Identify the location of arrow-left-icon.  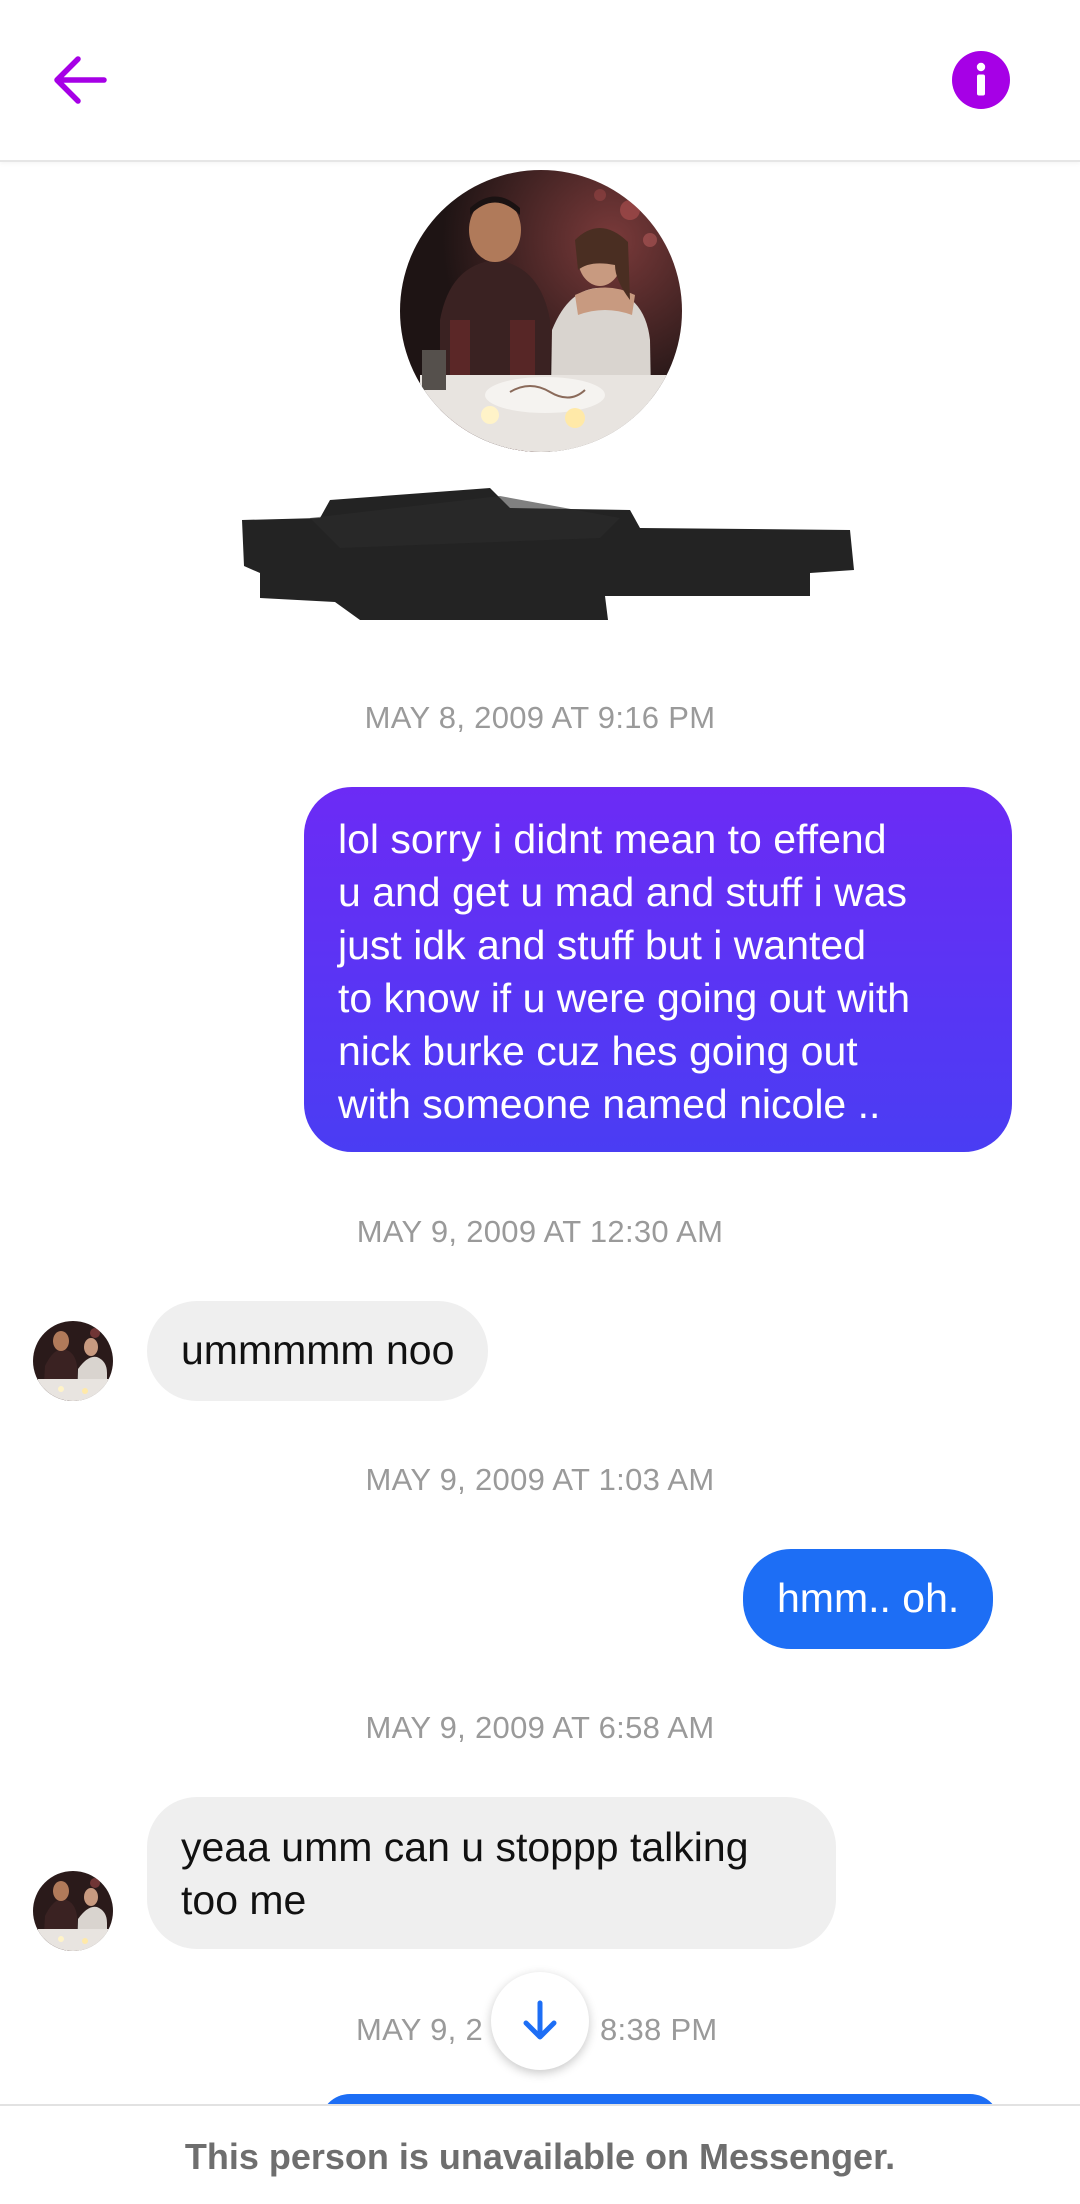
(80, 80).